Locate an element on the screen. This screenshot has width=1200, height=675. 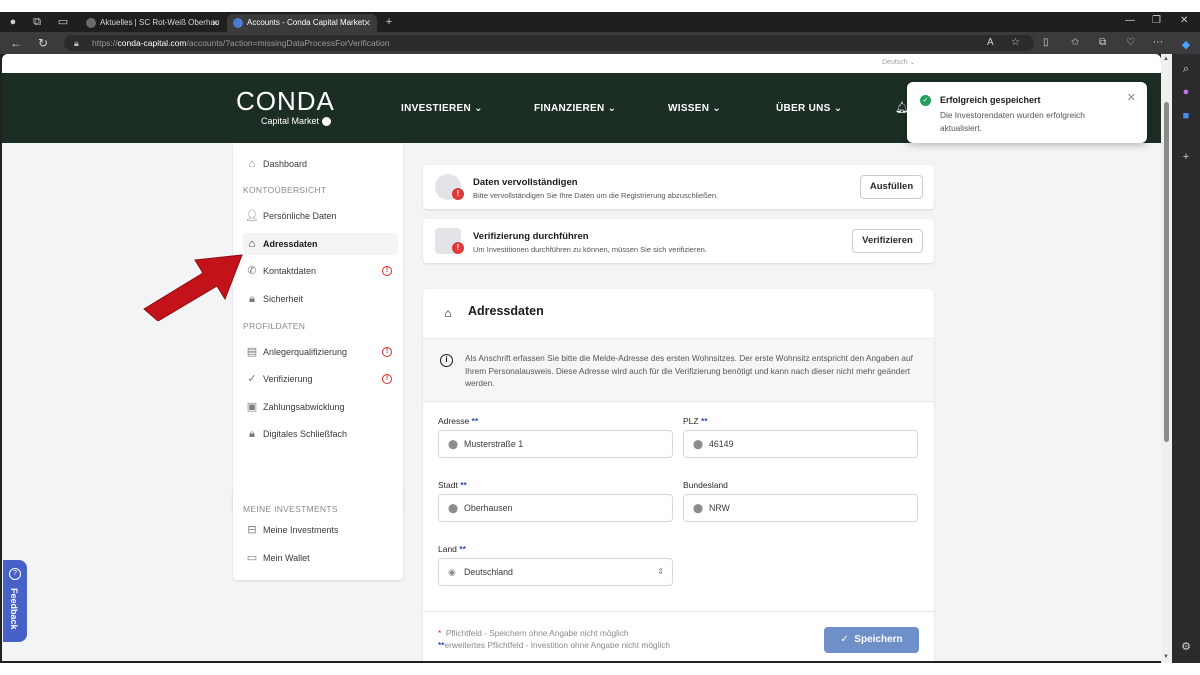
url-prefix: https:// is located at coordinates (105, 43).